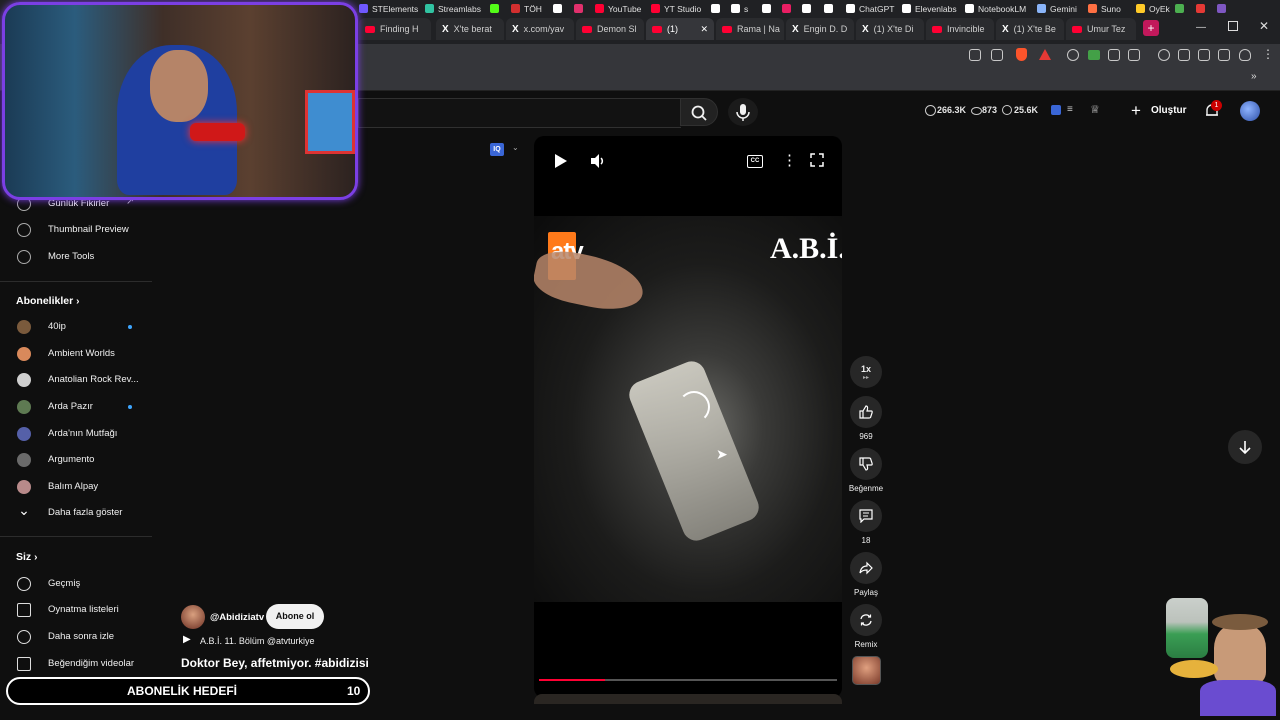  What do you see at coordinates (866, 626) in the screenshot?
I see `remix-button: Remix` at bounding box center [866, 626].